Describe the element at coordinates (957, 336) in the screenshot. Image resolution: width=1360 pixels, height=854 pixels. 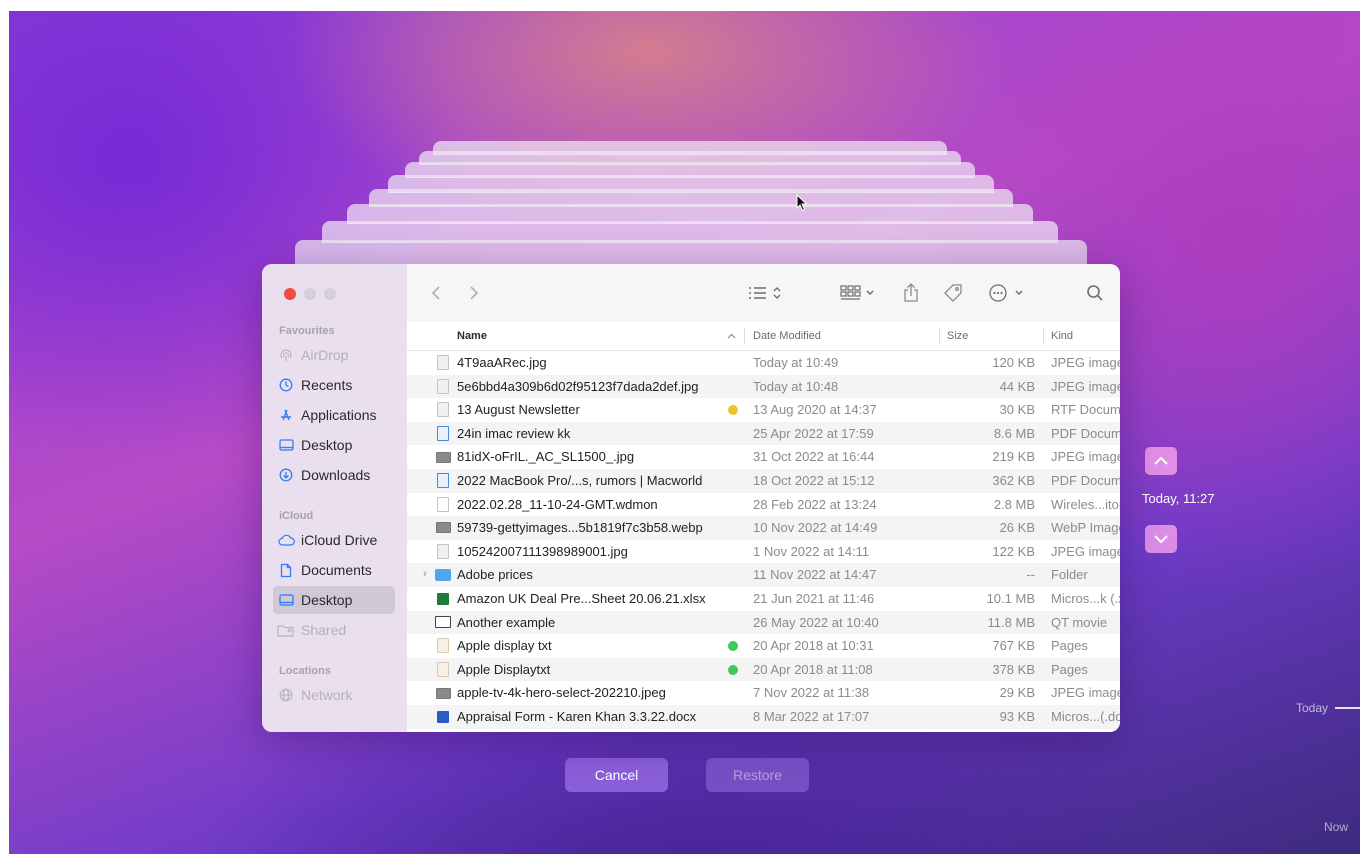
I see `size-column-header: Size` at that location.